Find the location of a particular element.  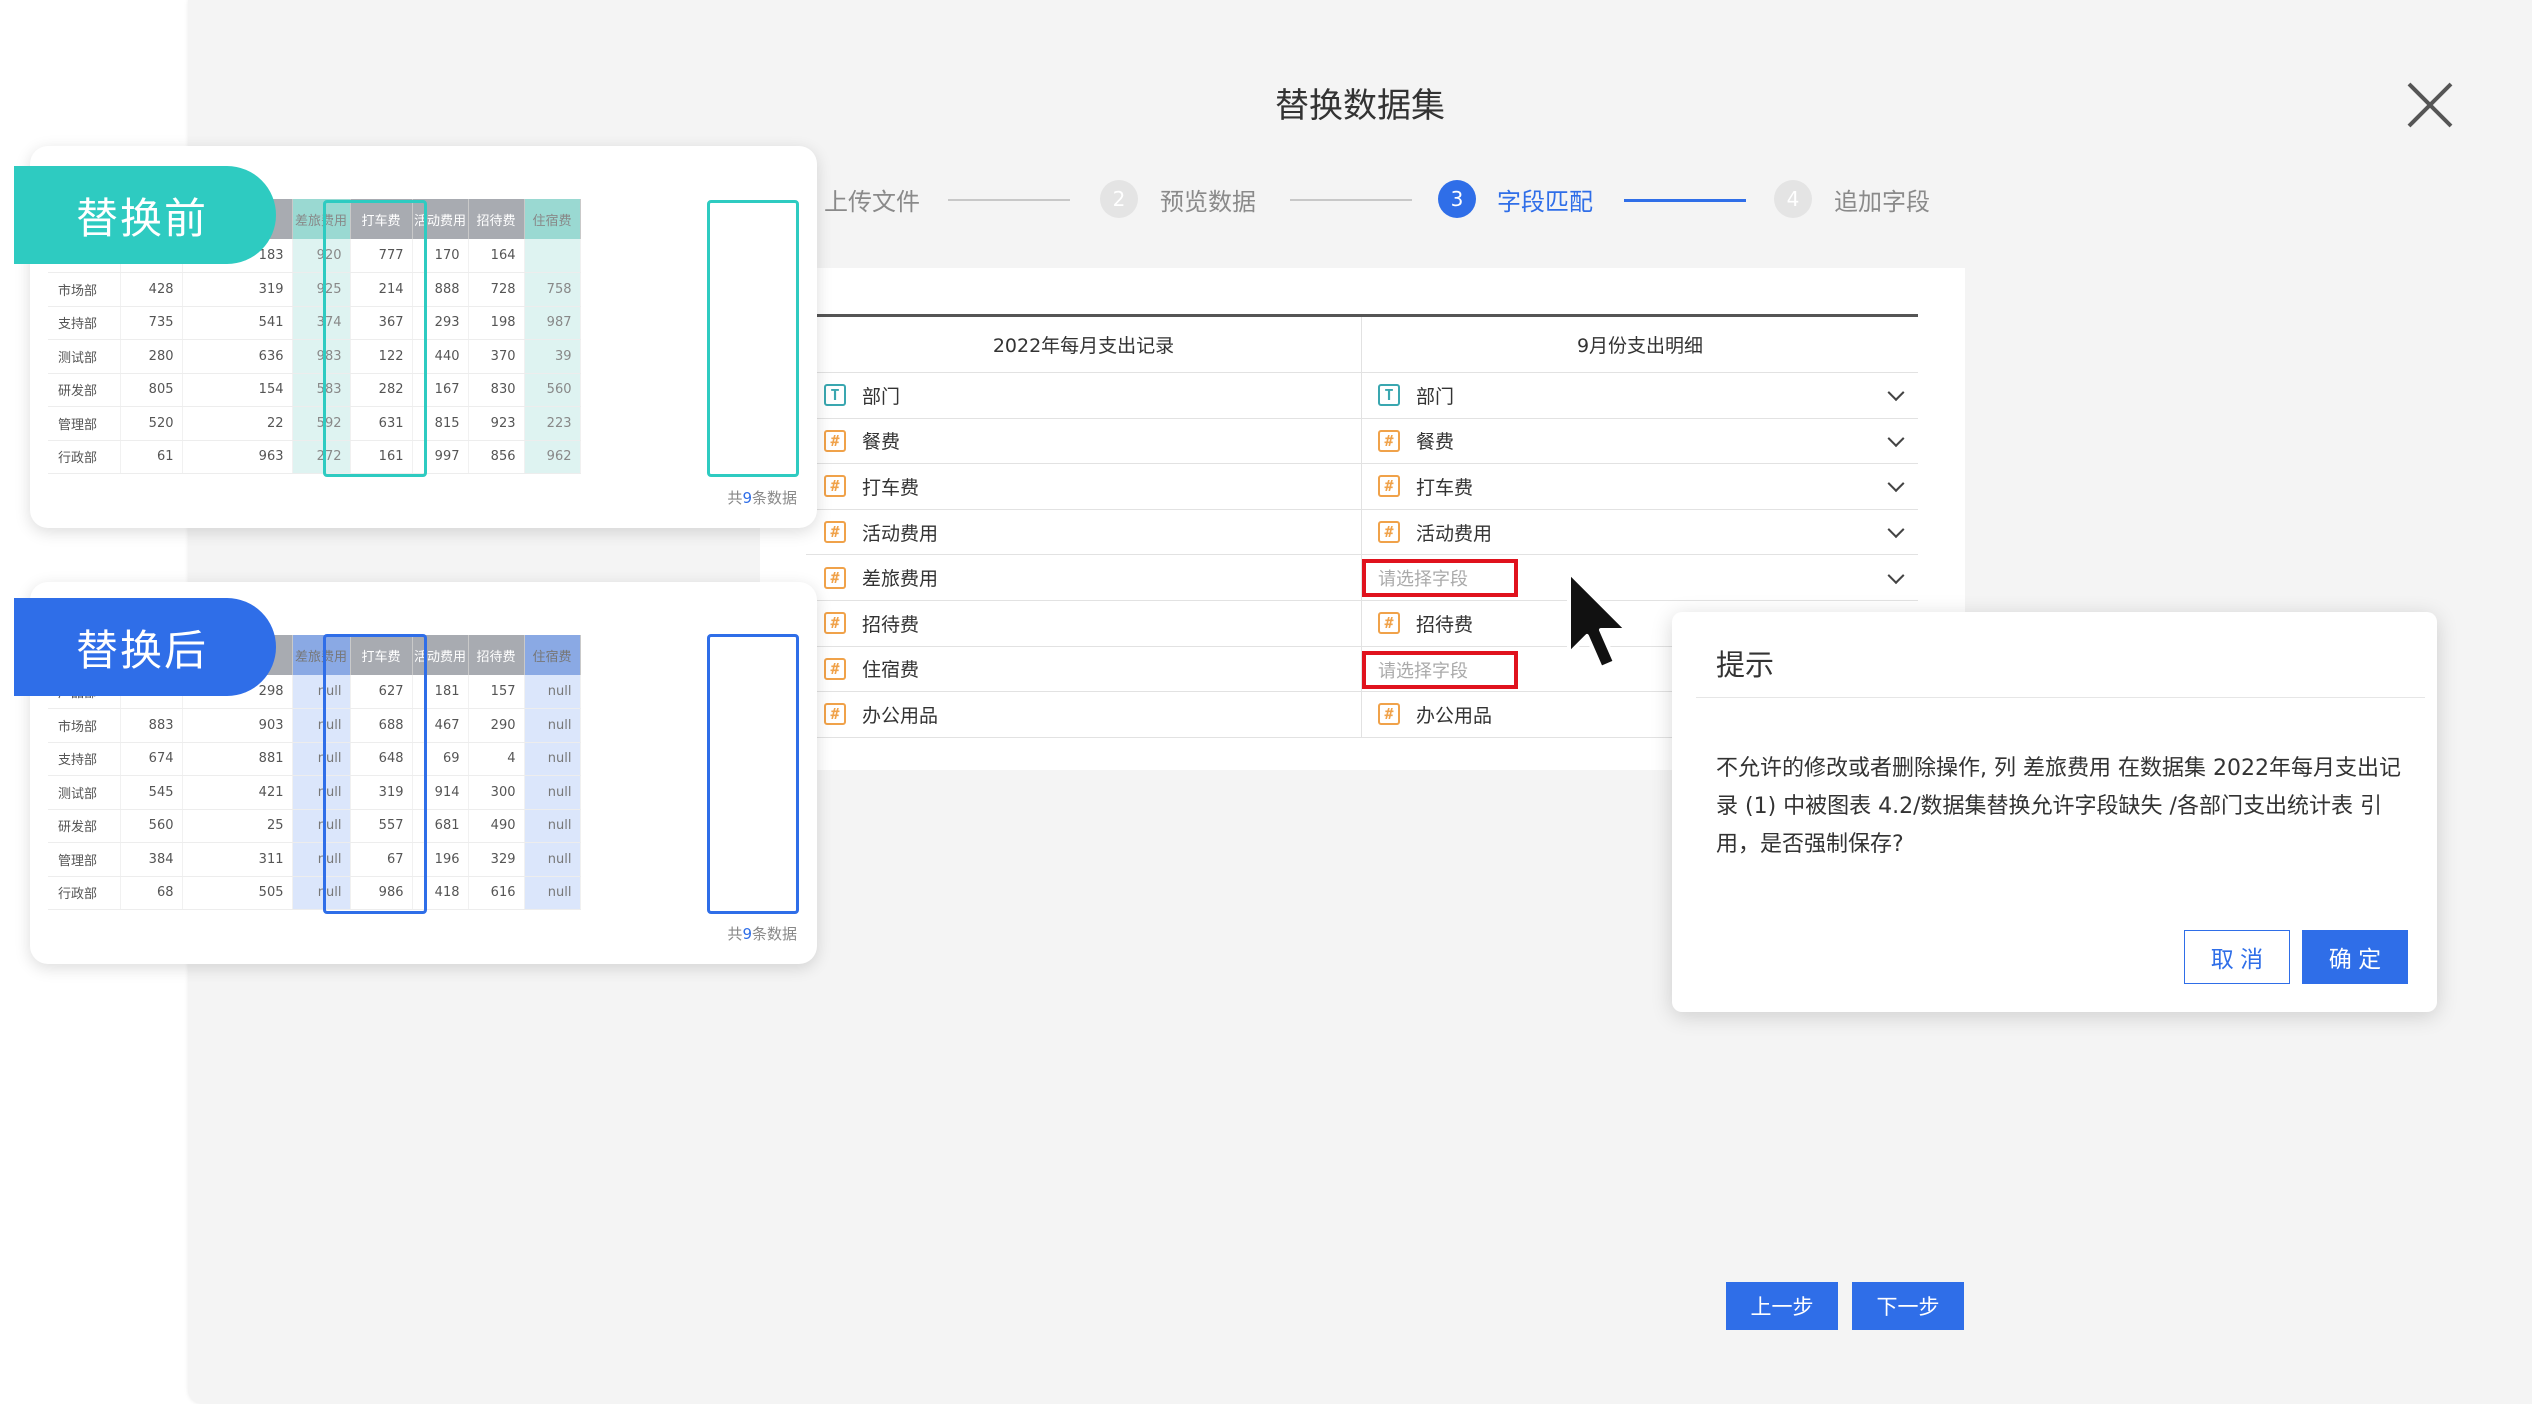

step-2-number: 2 is located at coordinates (1119, 199).